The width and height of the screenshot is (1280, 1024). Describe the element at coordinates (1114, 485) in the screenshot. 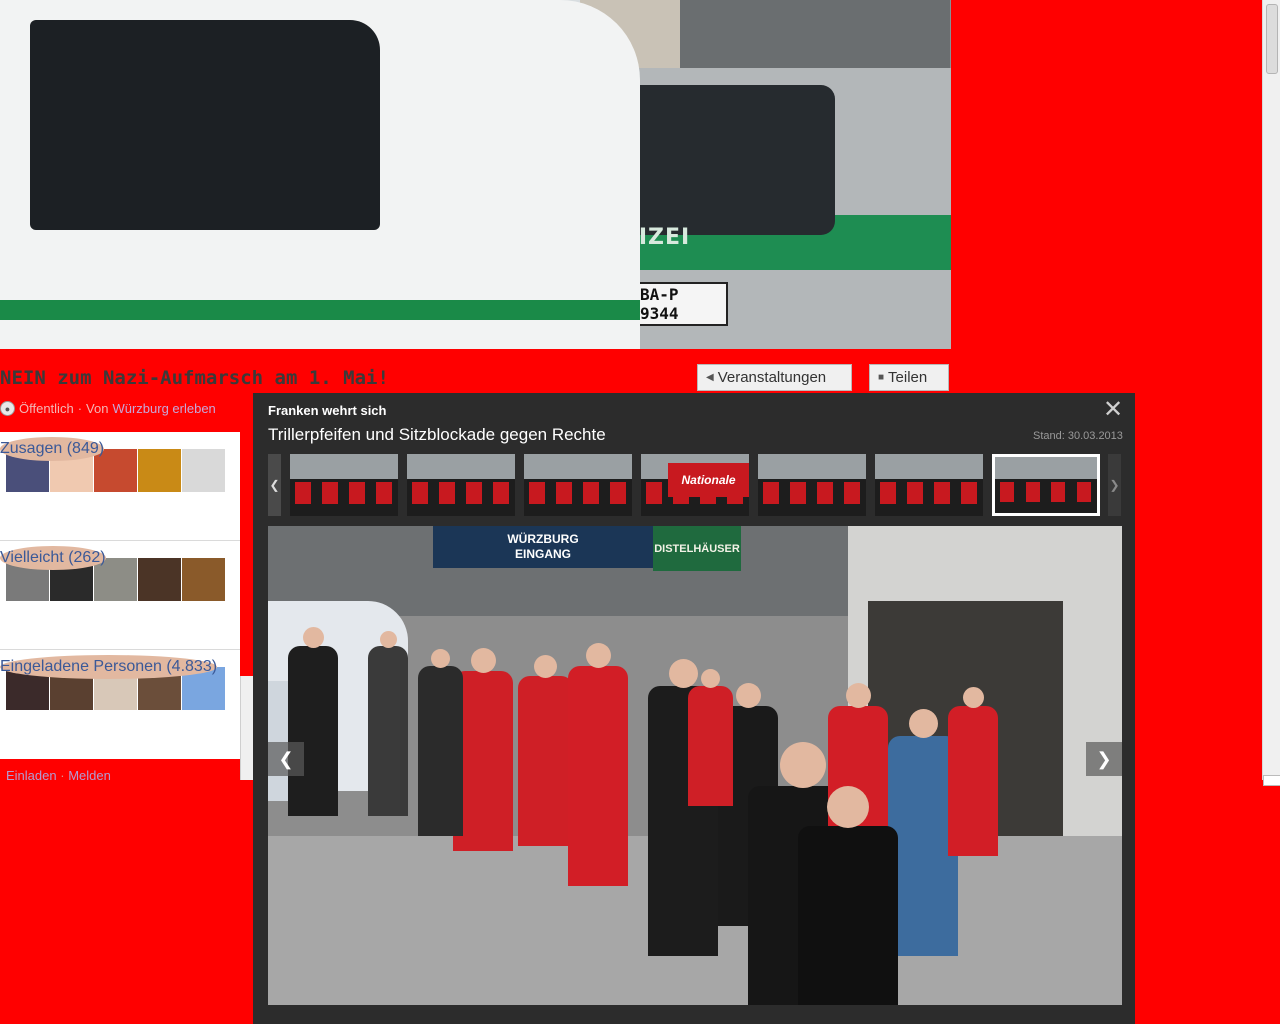

I see `chevron-right-icon: ❯` at that location.